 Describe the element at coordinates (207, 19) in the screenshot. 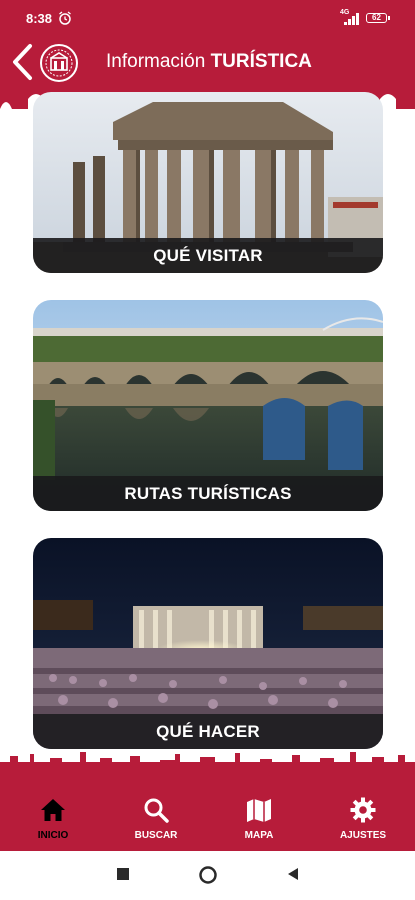

I see `status-bar: 8:38 4G 62` at that location.